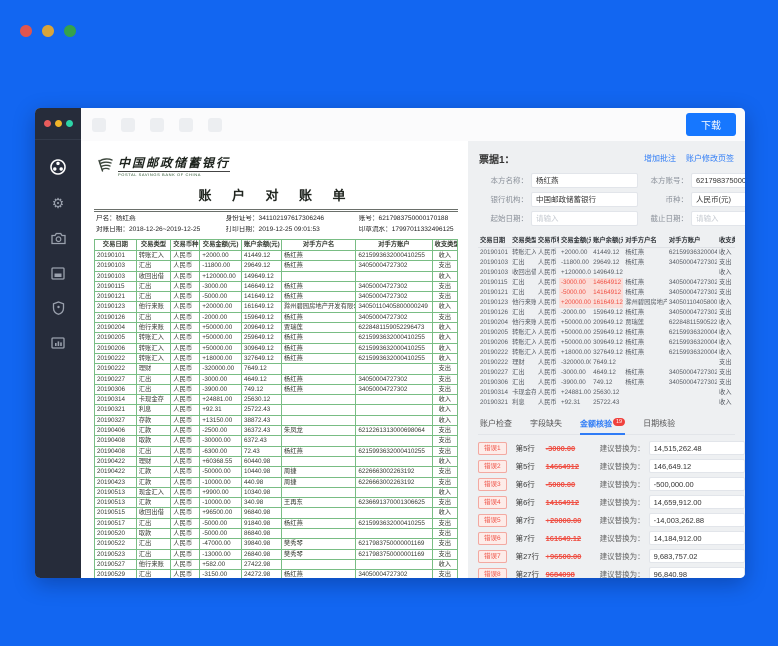 This screenshot has width=778, height=646. Describe the element at coordinates (115, 276) in the screenshot. I see `table-cell: 20190103` at that location.